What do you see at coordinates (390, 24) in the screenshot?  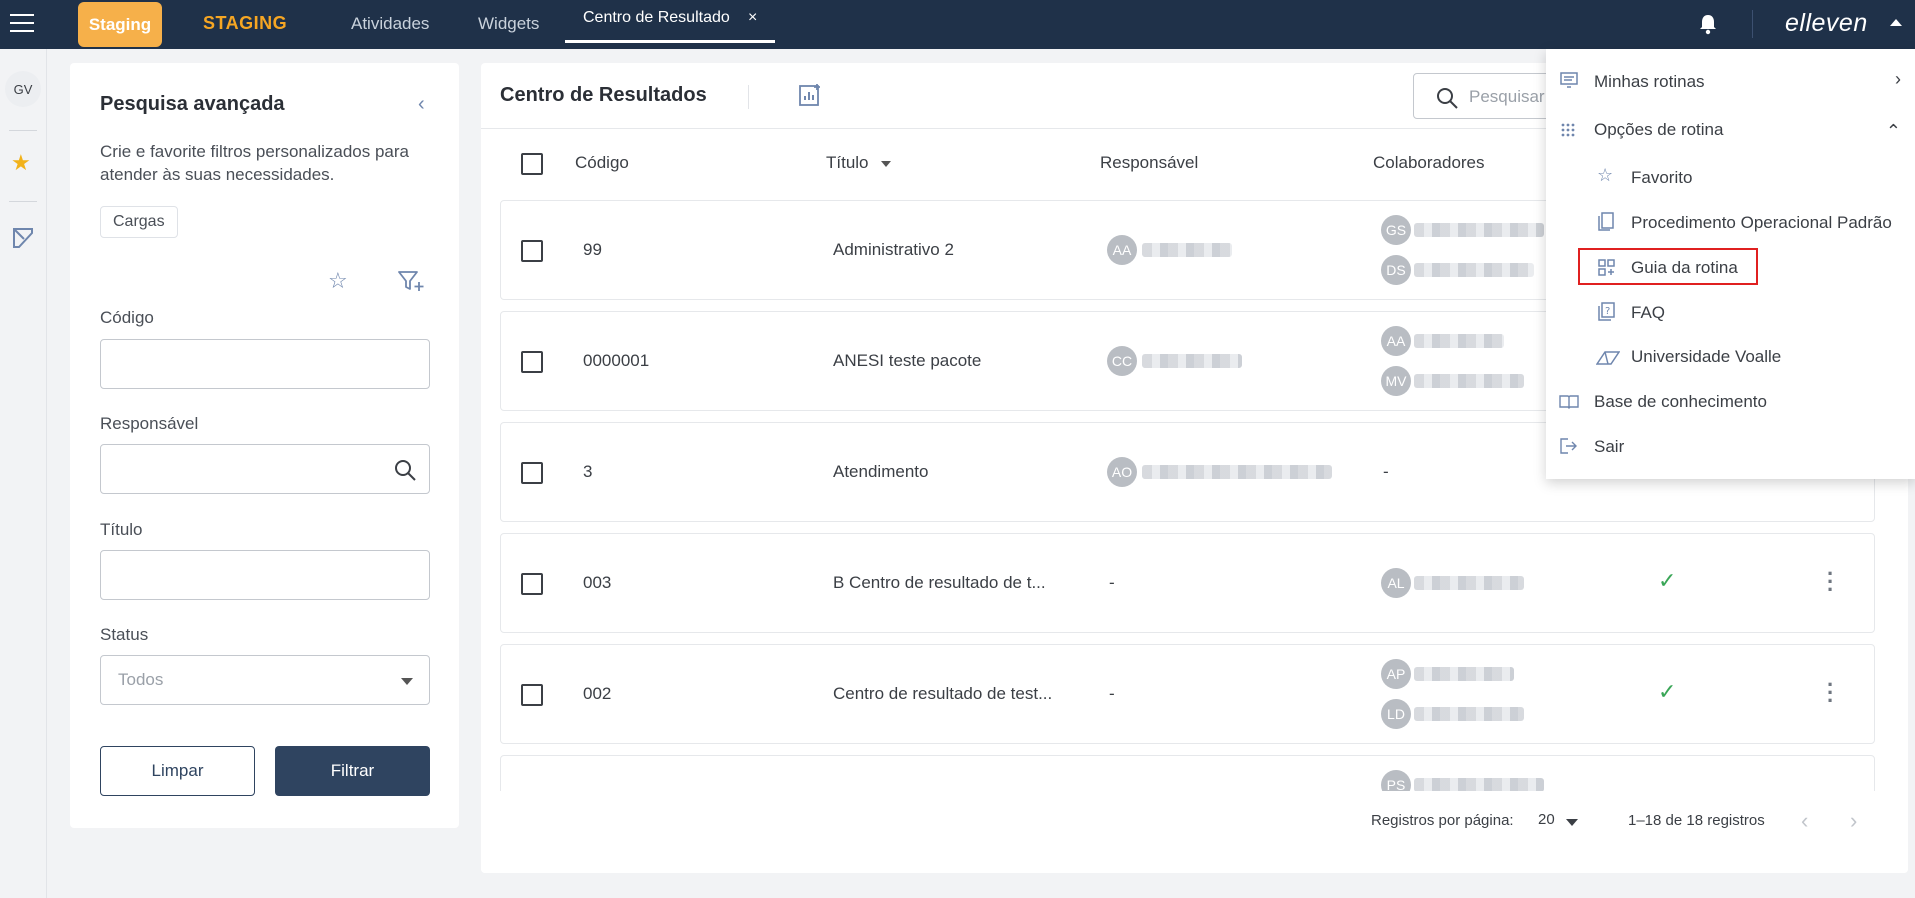 I see `tab-atividades: Atividades` at bounding box center [390, 24].